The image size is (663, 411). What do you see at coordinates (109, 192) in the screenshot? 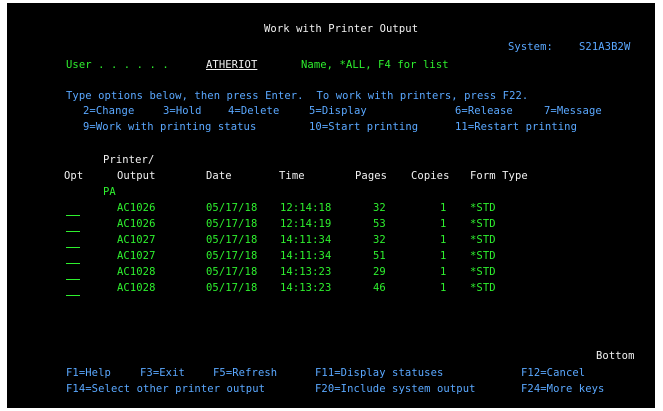
I see `printer-name: PA` at bounding box center [109, 192].